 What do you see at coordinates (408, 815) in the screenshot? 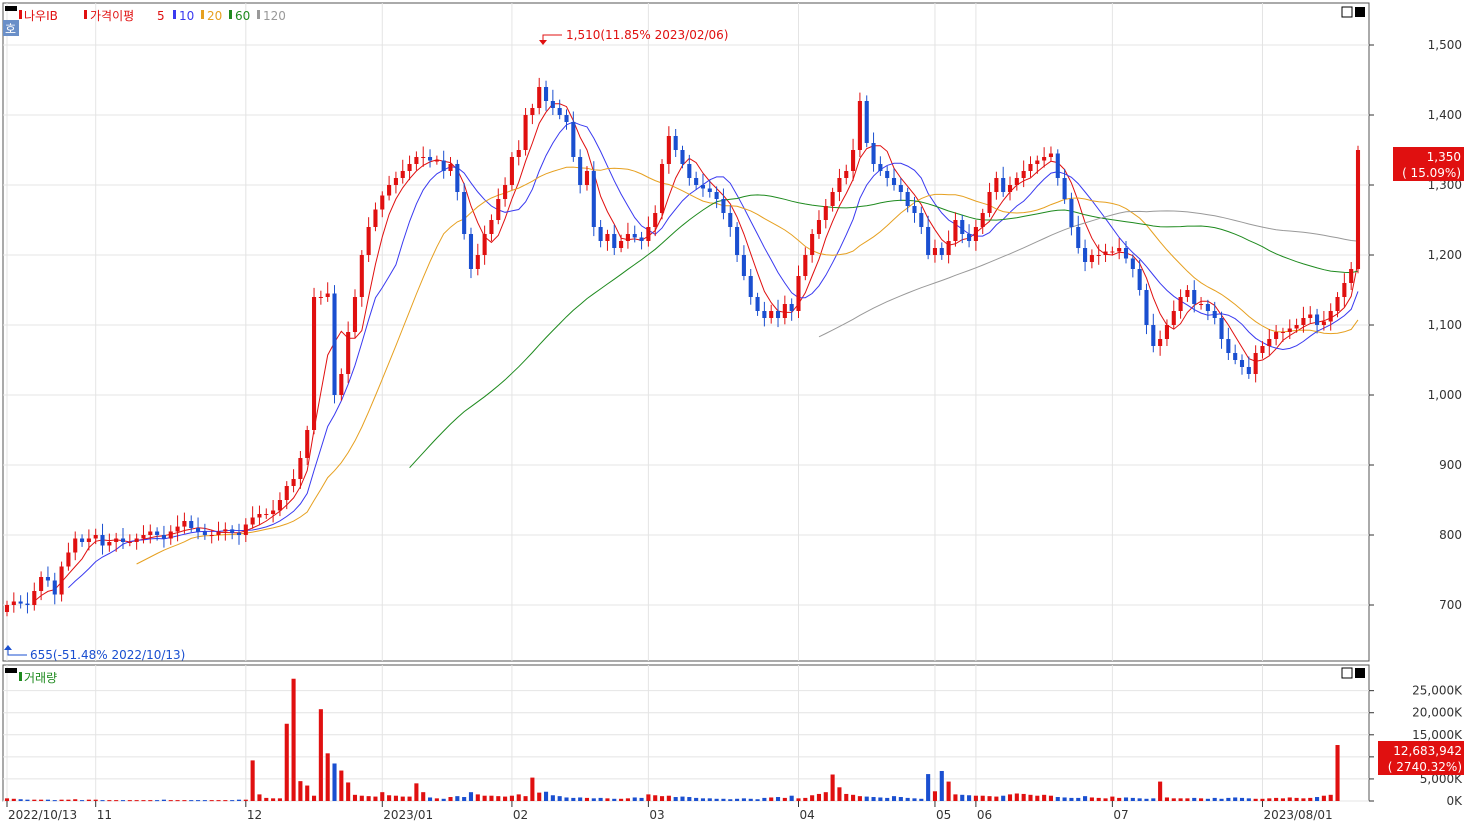
I see `date-tick-label: 2023/01` at bounding box center [408, 815].